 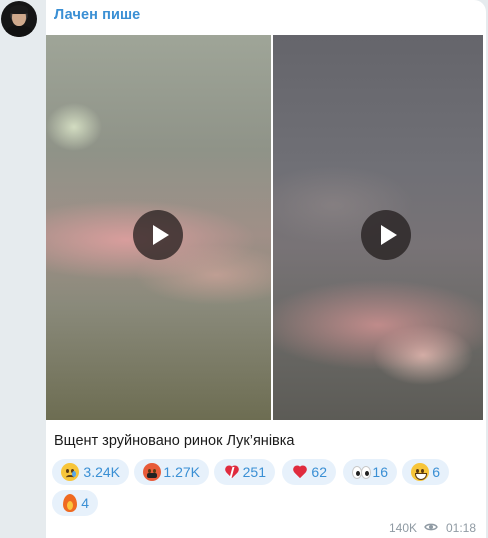 What do you see at coordinates (174, 441) in the screenshot?
I see `message-caption: Вщент зруйновано ринок Лук’янівка` at bounding box center [174, 441].